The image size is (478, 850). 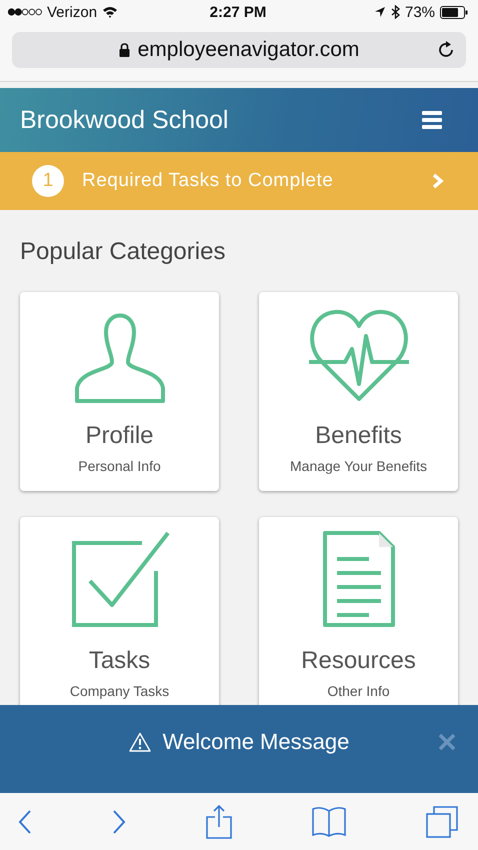 I want to click on school-name: Brookwood School, so click(x=124, y=120).